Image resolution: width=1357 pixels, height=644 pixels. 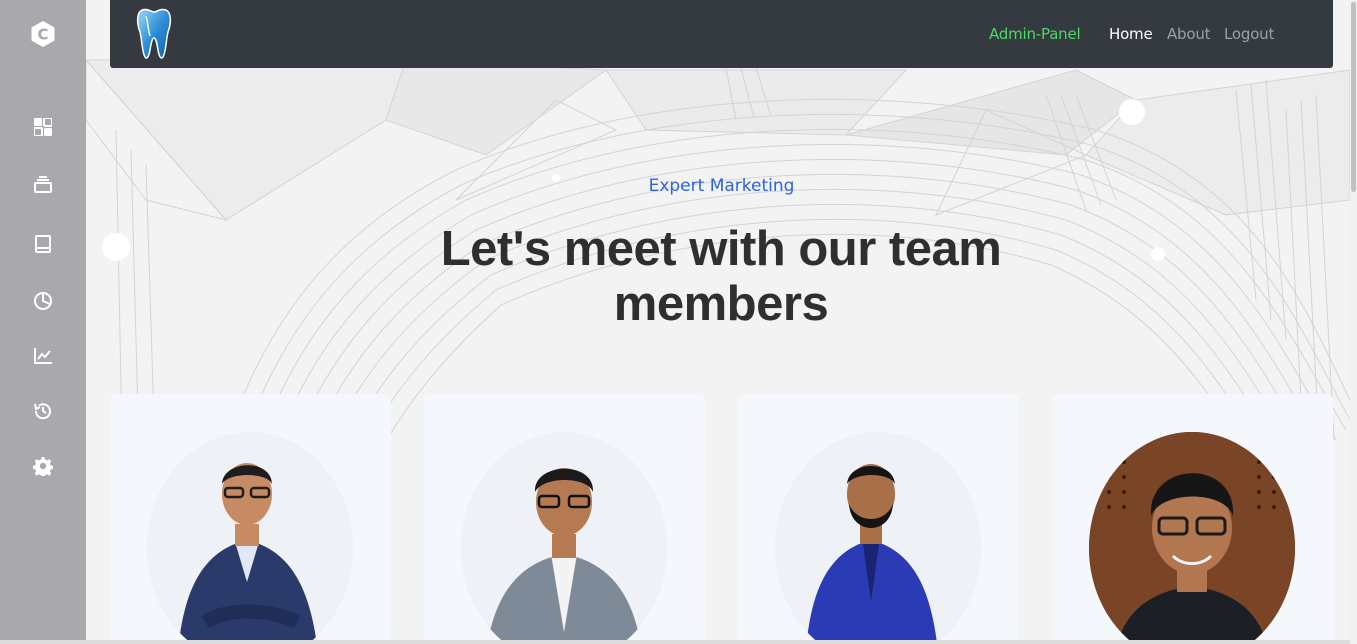 I want to click on line-chart-icon, so click(x=43, y=356).